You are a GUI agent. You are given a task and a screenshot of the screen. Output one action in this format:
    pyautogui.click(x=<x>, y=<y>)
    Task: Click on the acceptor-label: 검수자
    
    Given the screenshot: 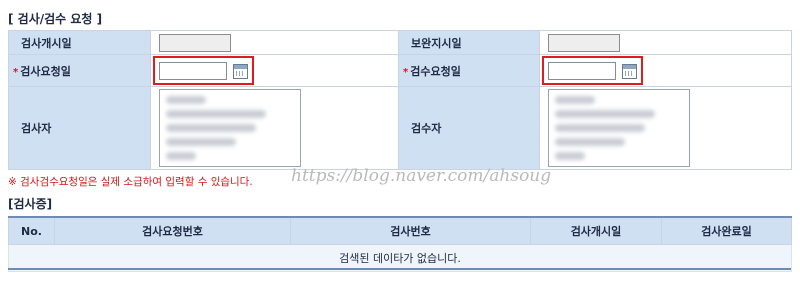 What is the action you would take?
    pyautogui.click(x=469, y=128)
    